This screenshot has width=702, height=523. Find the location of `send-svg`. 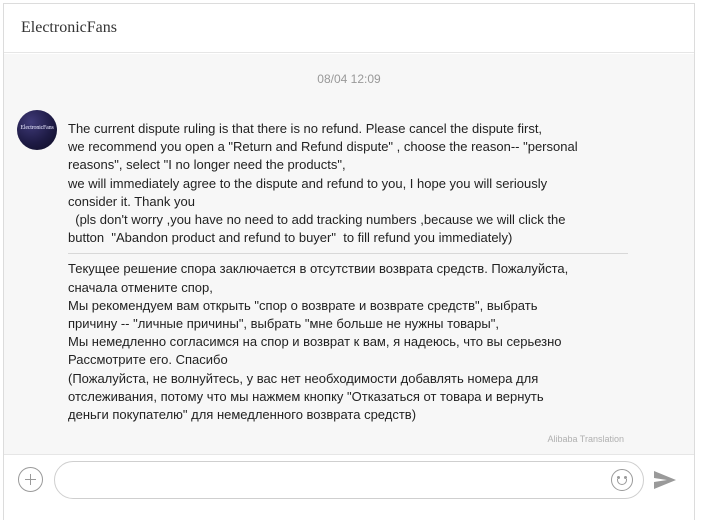

send-svg is located at coordinates (665, 480).